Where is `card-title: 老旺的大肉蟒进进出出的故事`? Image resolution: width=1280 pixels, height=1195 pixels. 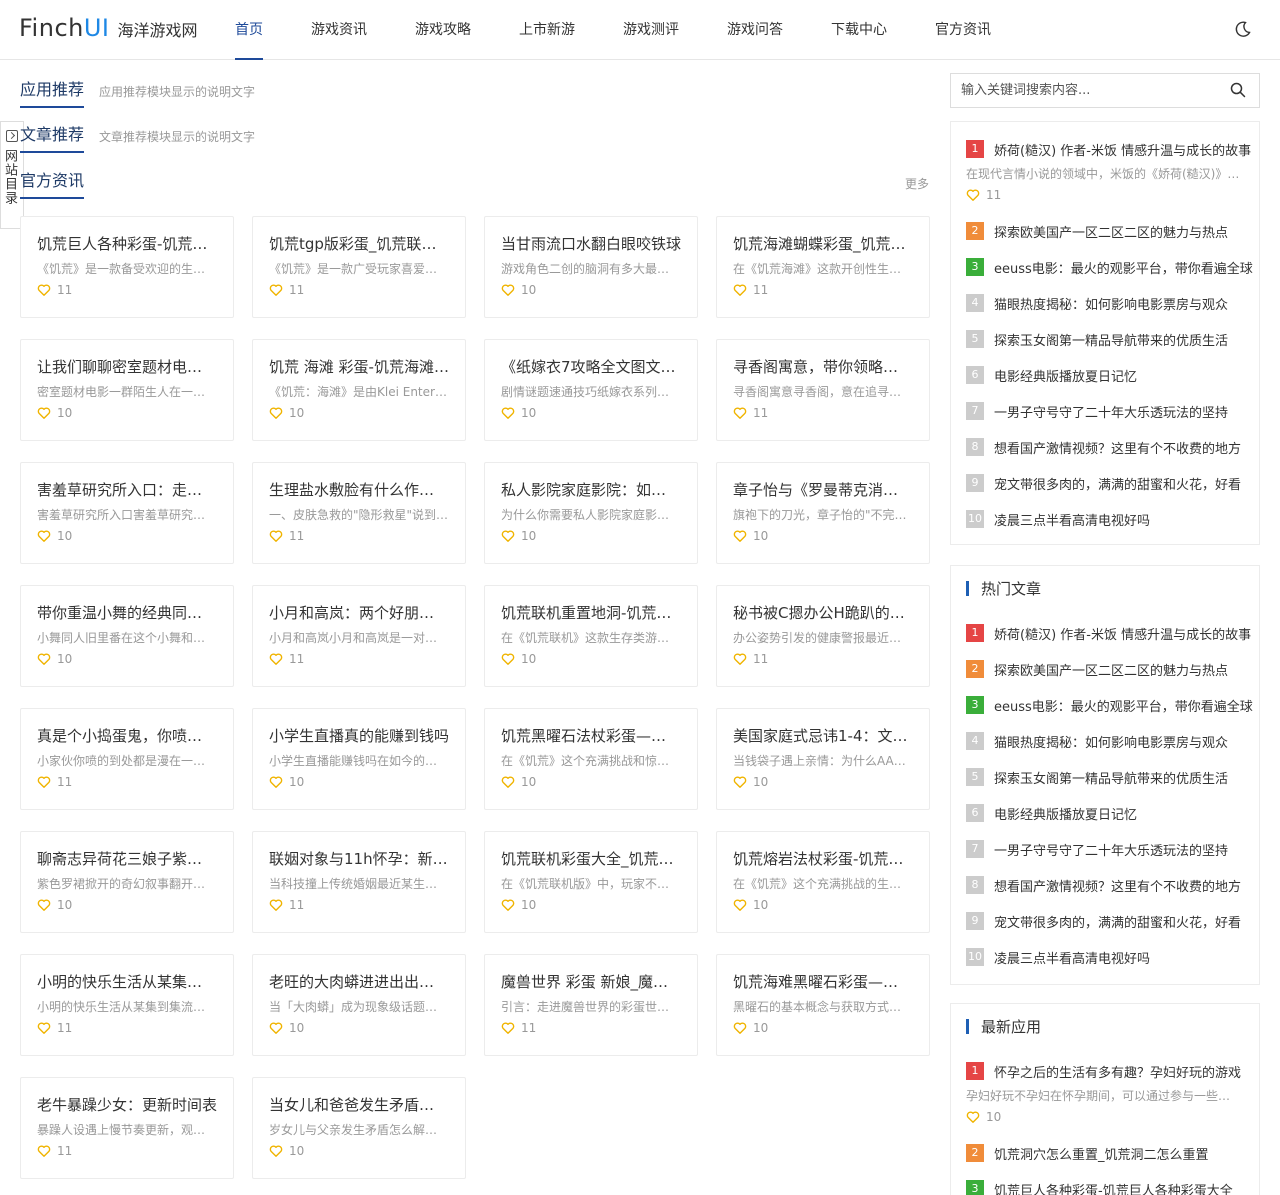
card-title: 老旺的大肉蟒进进出出的故事 is located at coordinates (359, 982).